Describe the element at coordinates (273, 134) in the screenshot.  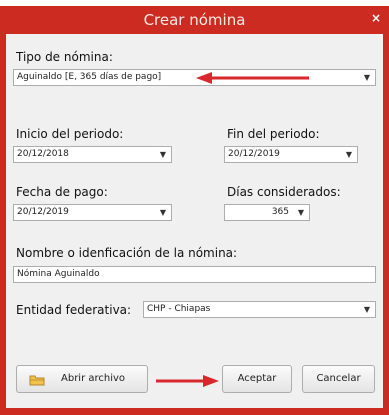
I see `fin-periodo-label: Fin del periodo:` at that location.